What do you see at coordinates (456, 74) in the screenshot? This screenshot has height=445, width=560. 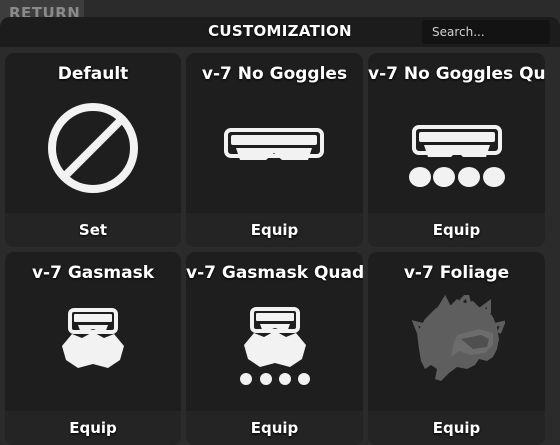 I see `item-title: v-7 No Goggles Quad` at bounding box center [456, 74].